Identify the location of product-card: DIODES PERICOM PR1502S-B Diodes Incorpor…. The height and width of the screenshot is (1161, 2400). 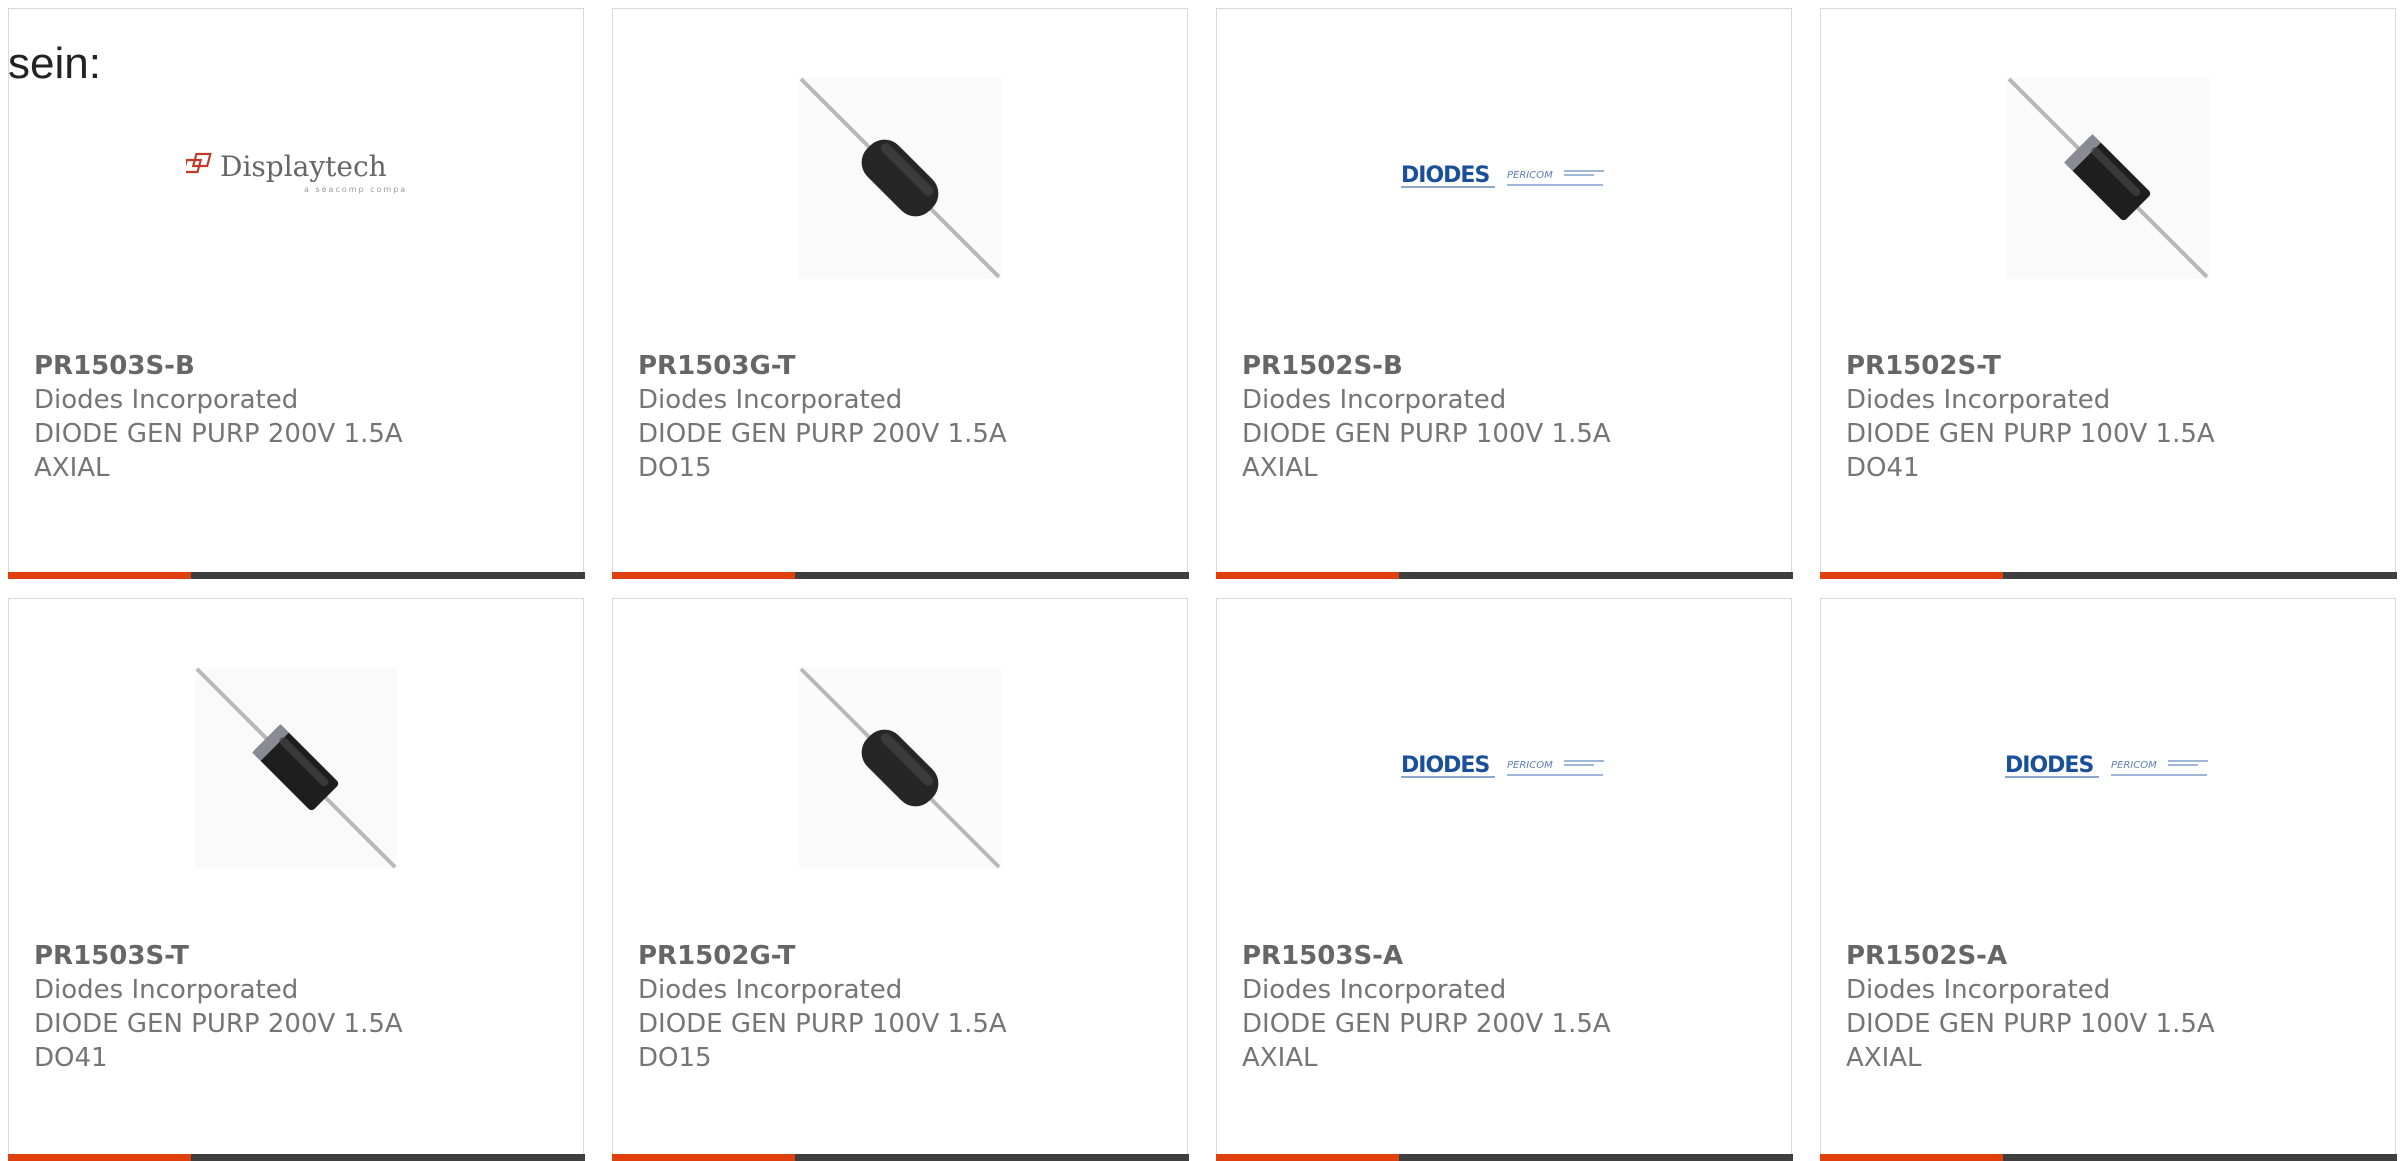
(1504, 293).